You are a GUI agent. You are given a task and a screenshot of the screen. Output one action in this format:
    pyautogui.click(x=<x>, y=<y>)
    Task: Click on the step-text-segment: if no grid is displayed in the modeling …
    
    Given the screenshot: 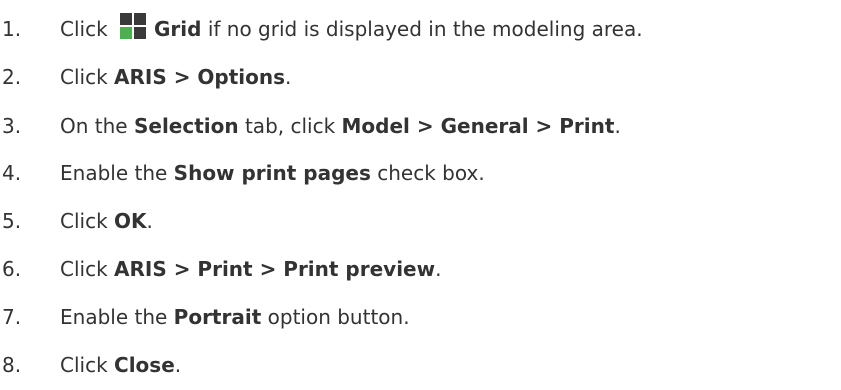 What is the action you would take?
    pyautogui.click(x=422, y=29)
    